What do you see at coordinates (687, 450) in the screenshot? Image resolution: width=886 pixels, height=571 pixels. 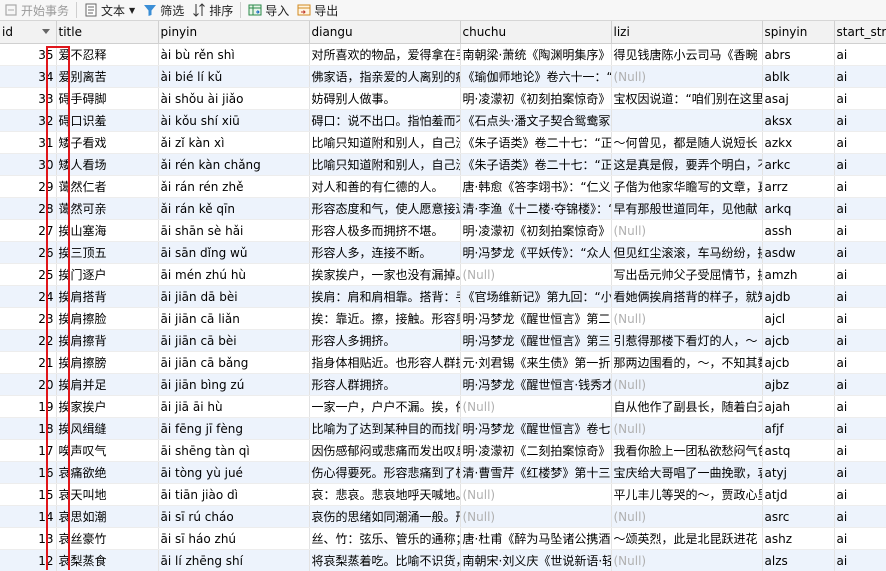 I see `cell-lizi: 我看你脸上一团私欲愁闷气色` at bounding box center [687, 450].